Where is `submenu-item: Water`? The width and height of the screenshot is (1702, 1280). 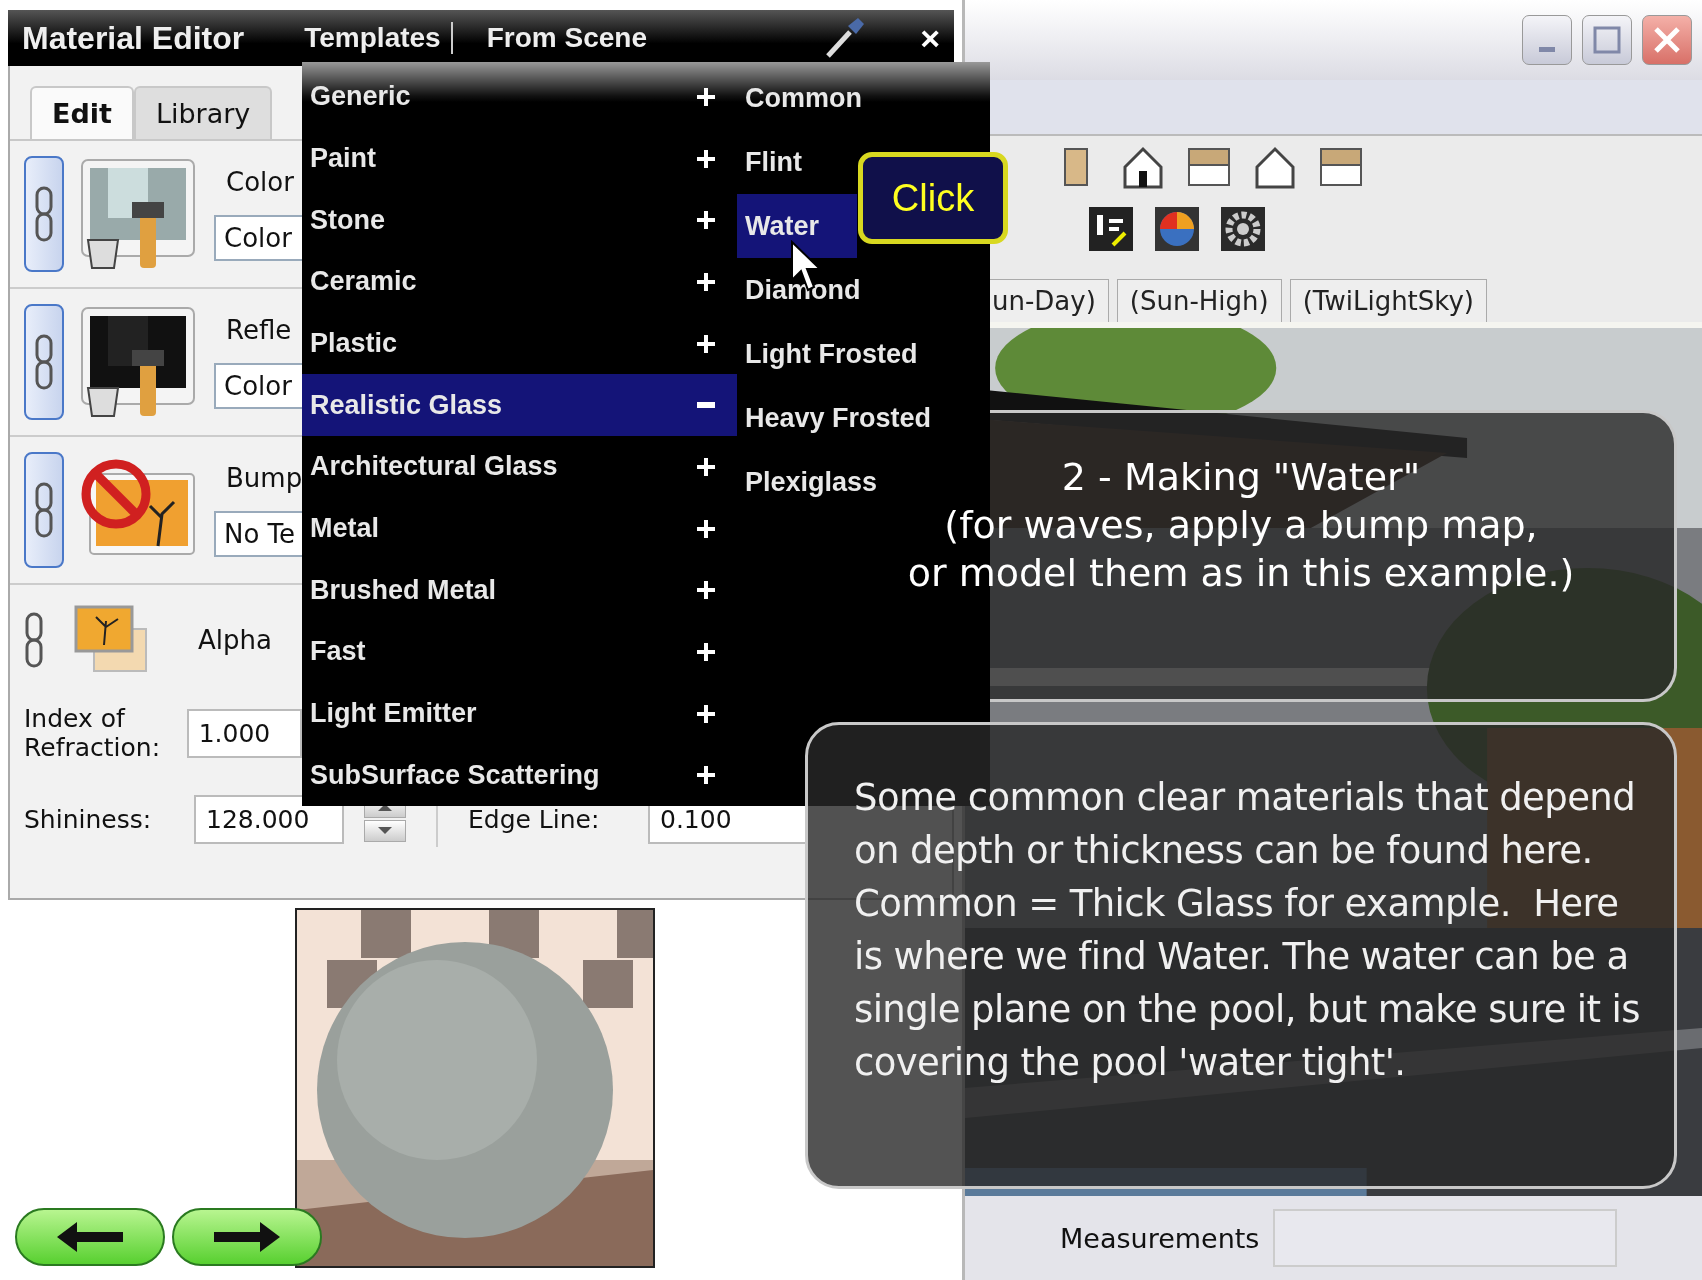 submenu-item: Water is located at coordinates (797, 226).